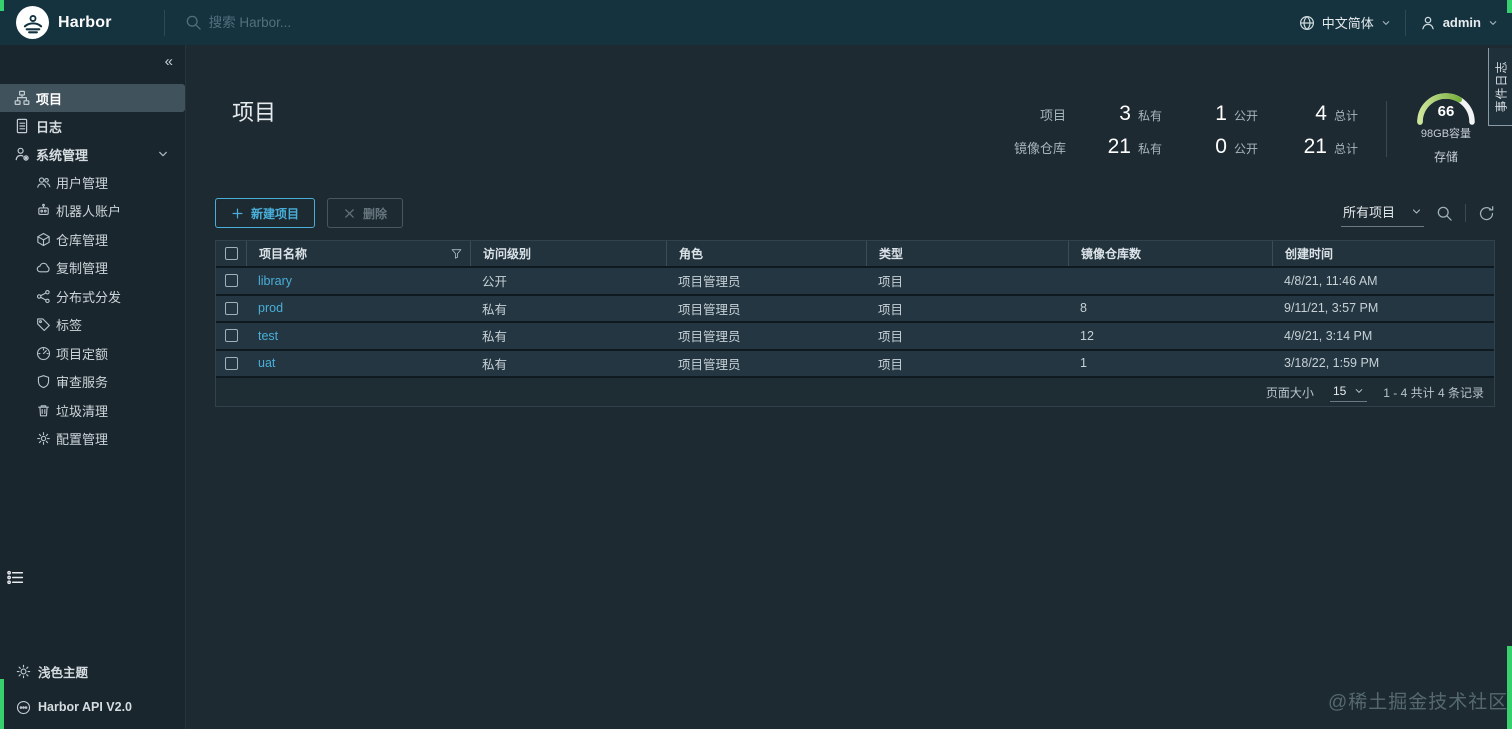  What do you see at coordinates (1500, 87) in the screenshot?
I see `event-log-tab: 事件日志` at bounding box center [1500, 87].